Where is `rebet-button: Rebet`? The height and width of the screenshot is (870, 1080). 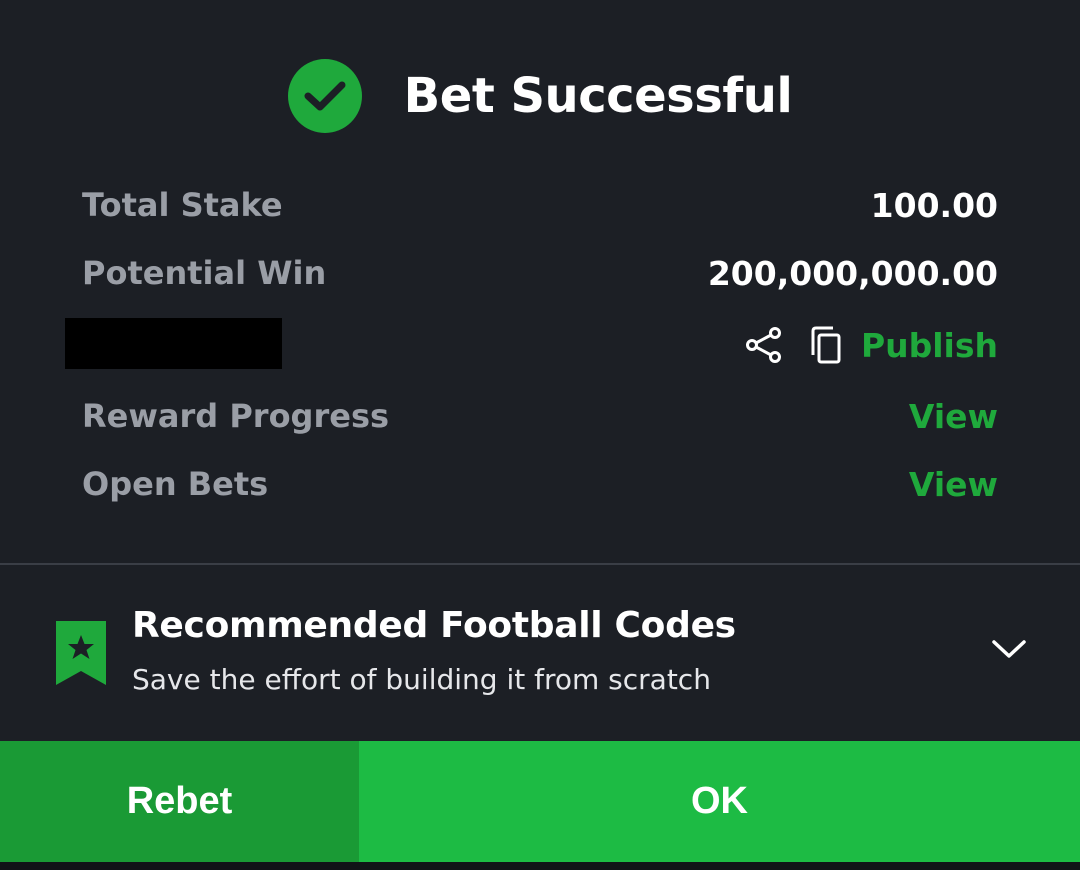 rebet-button: Rebet is located at coordinates (179, 801).